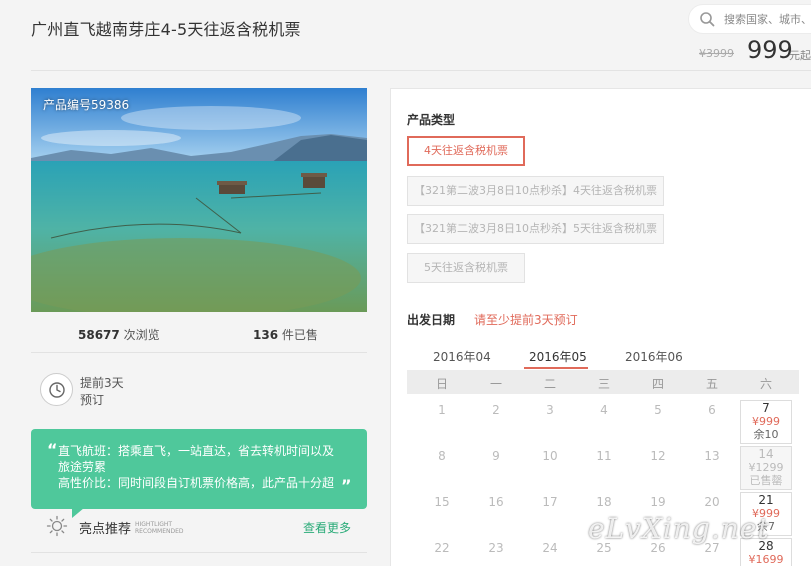  Describe the element at coordinates (658, 456) in the screenshot. I see `calendar-day: 12` at that location.